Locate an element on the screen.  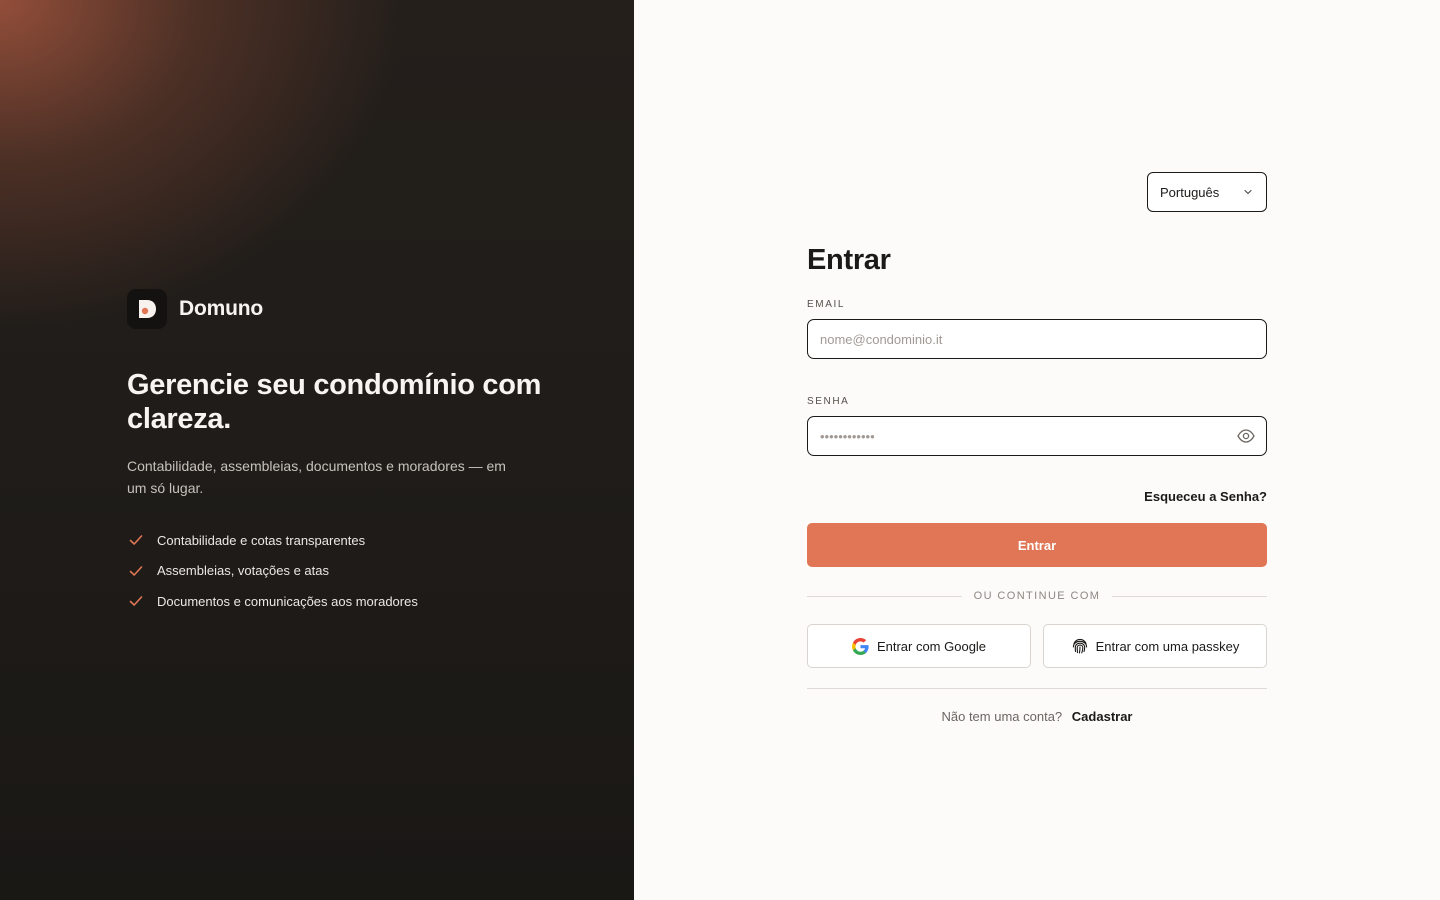
passkey-signin-label: Entrar com uma passkey is located at coordinates (1167, 646).